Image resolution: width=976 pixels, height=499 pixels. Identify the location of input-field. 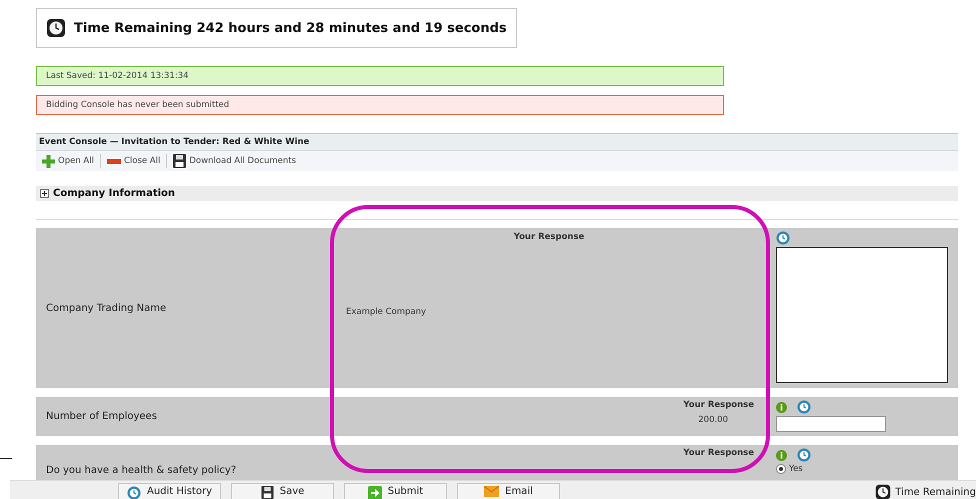
(831, 424).